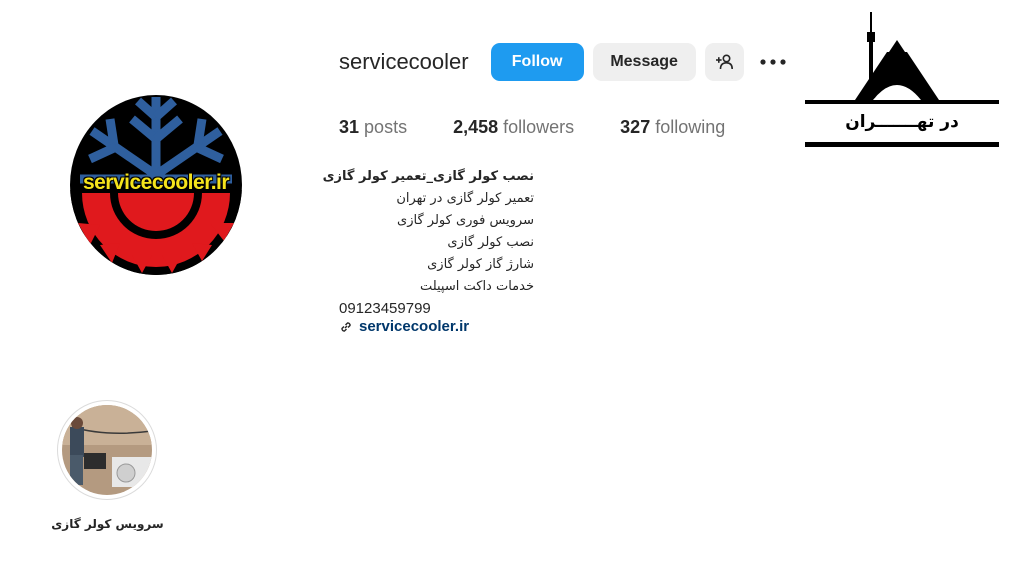 This screenshot has height=577, width=1024. Describe the element at coordinates (539, 127) in the screenshot. I see `followers-label: followers` at that location.